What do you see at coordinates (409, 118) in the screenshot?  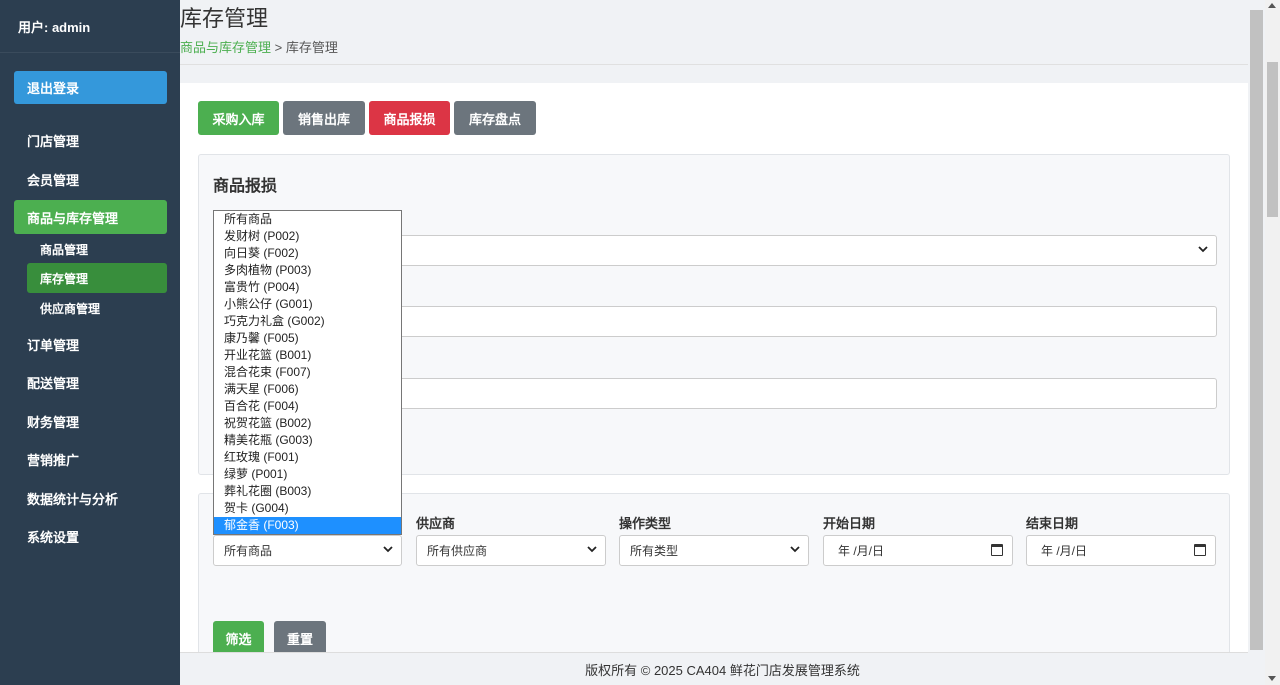 I see `report-loss-button: 商品报损` at bounding box center [409, 118].